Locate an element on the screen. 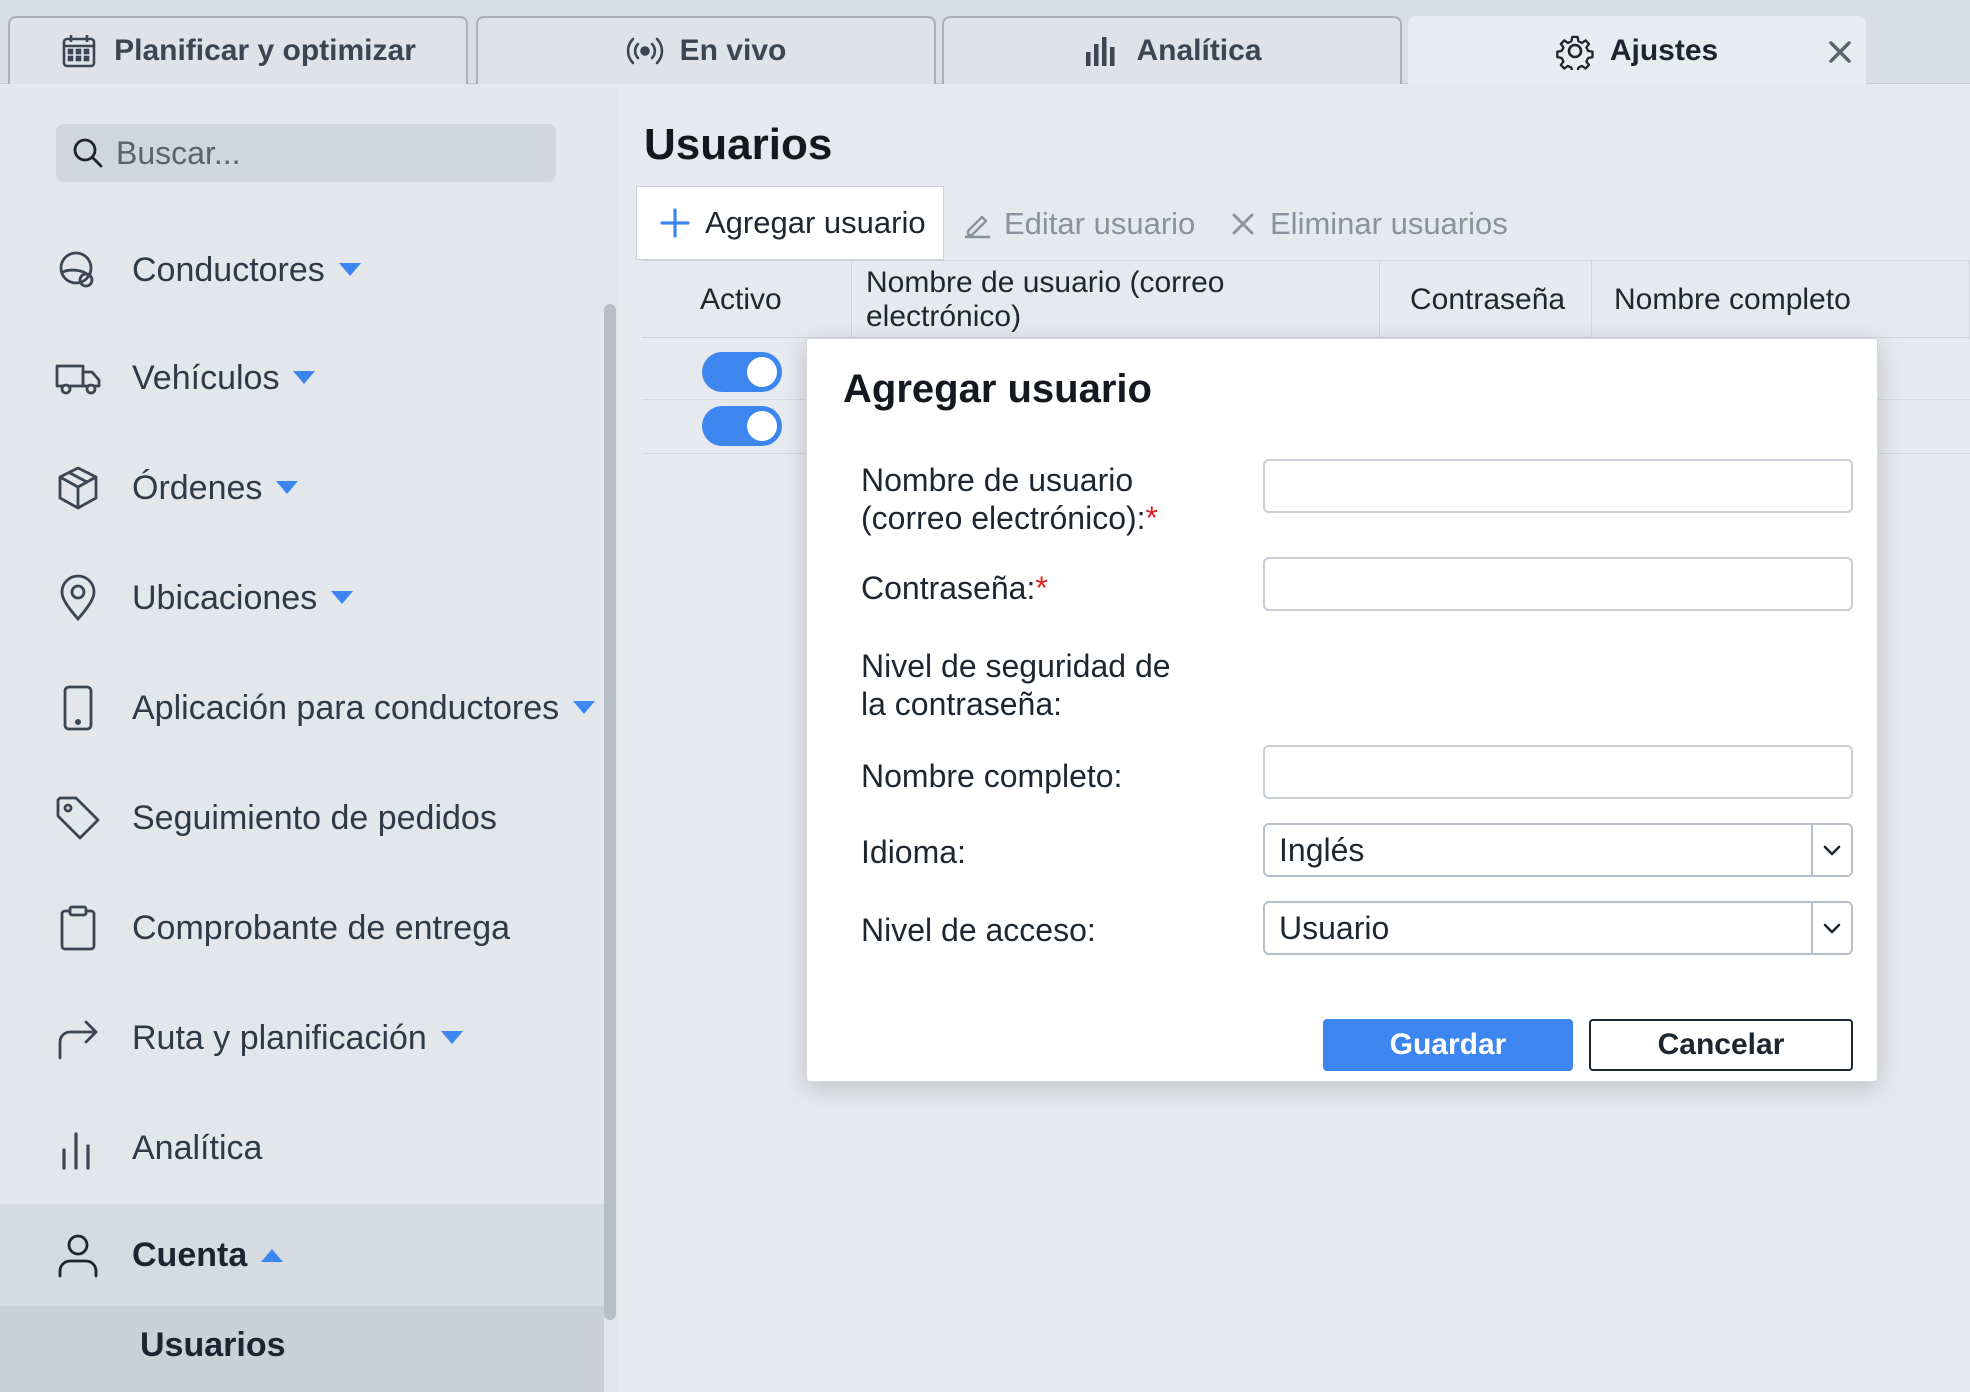 The image size is (1970, 1392). sidebar-item-ubicaciones: Ubicaciones is located at coordinates (302, 598).